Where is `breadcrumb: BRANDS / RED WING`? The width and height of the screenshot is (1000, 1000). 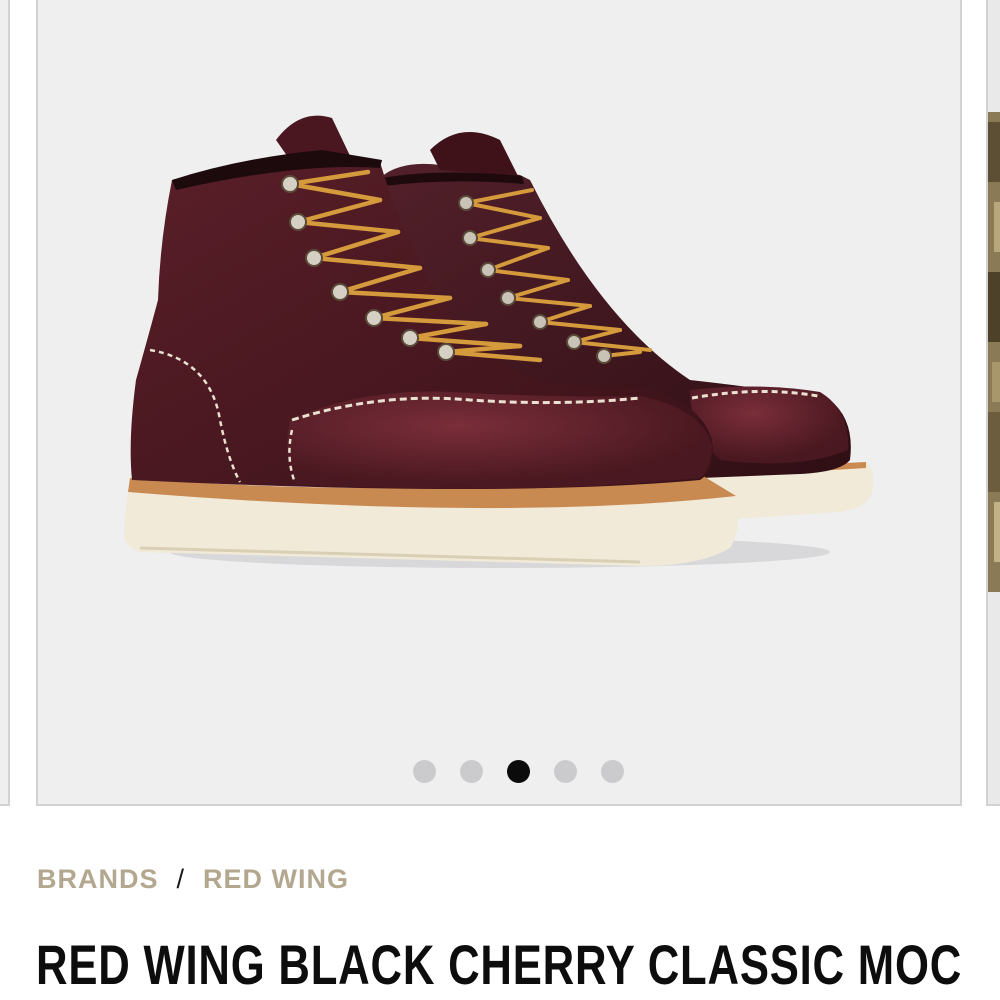
breadcrumb: BRANDS / RED WING is located at coordinates (193, 879).